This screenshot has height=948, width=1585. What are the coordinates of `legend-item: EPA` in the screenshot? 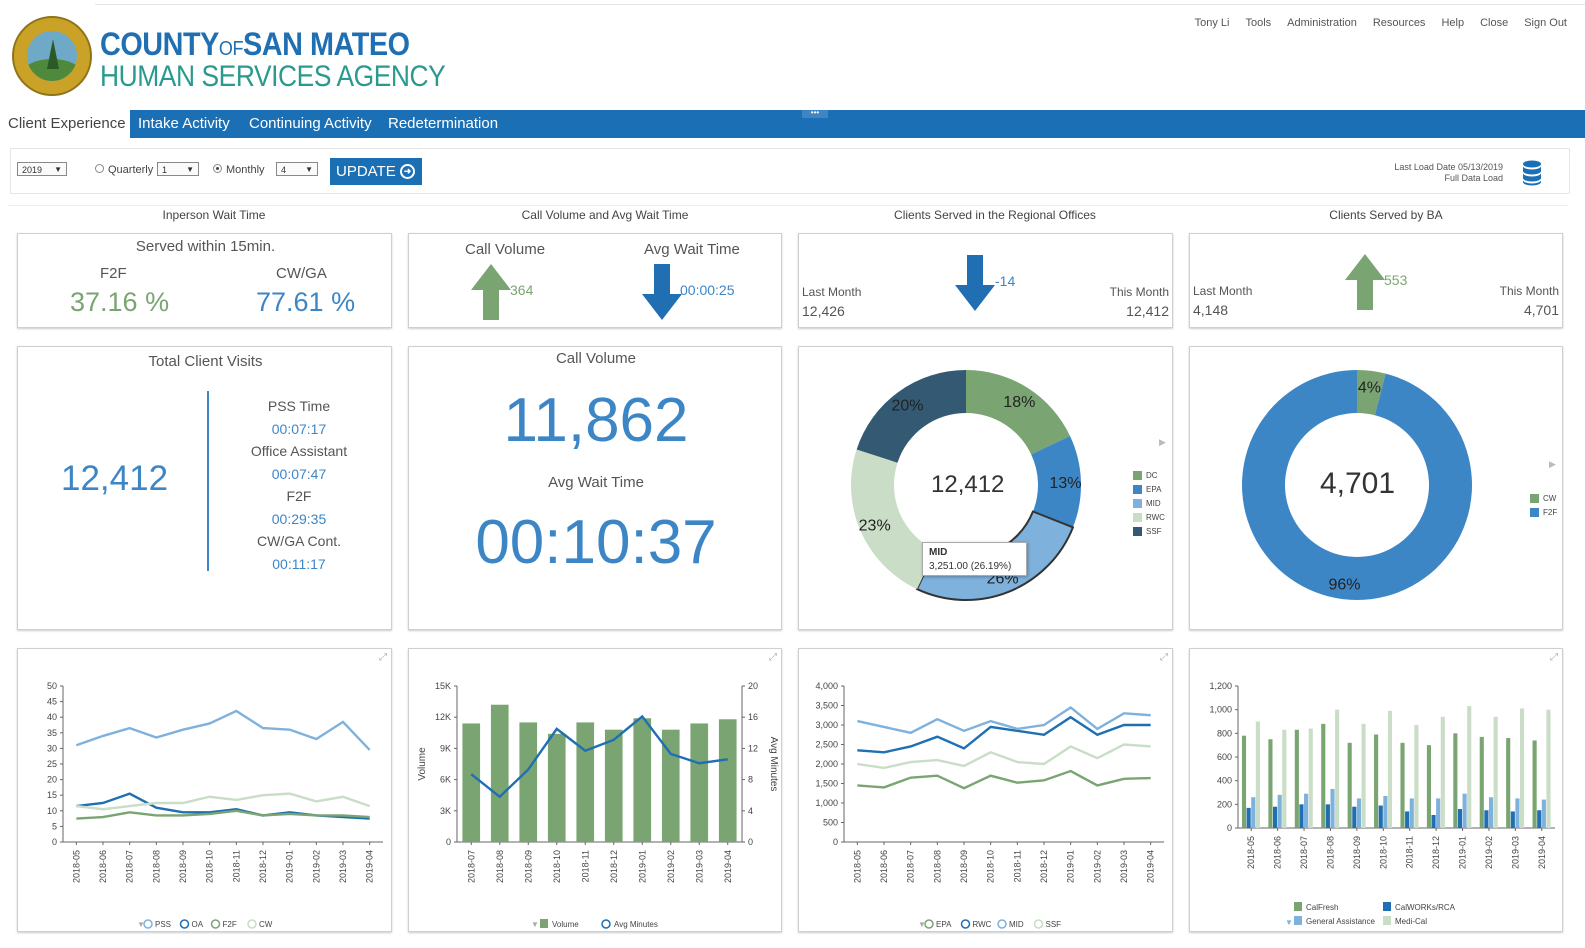 It's located at (1149, 490).